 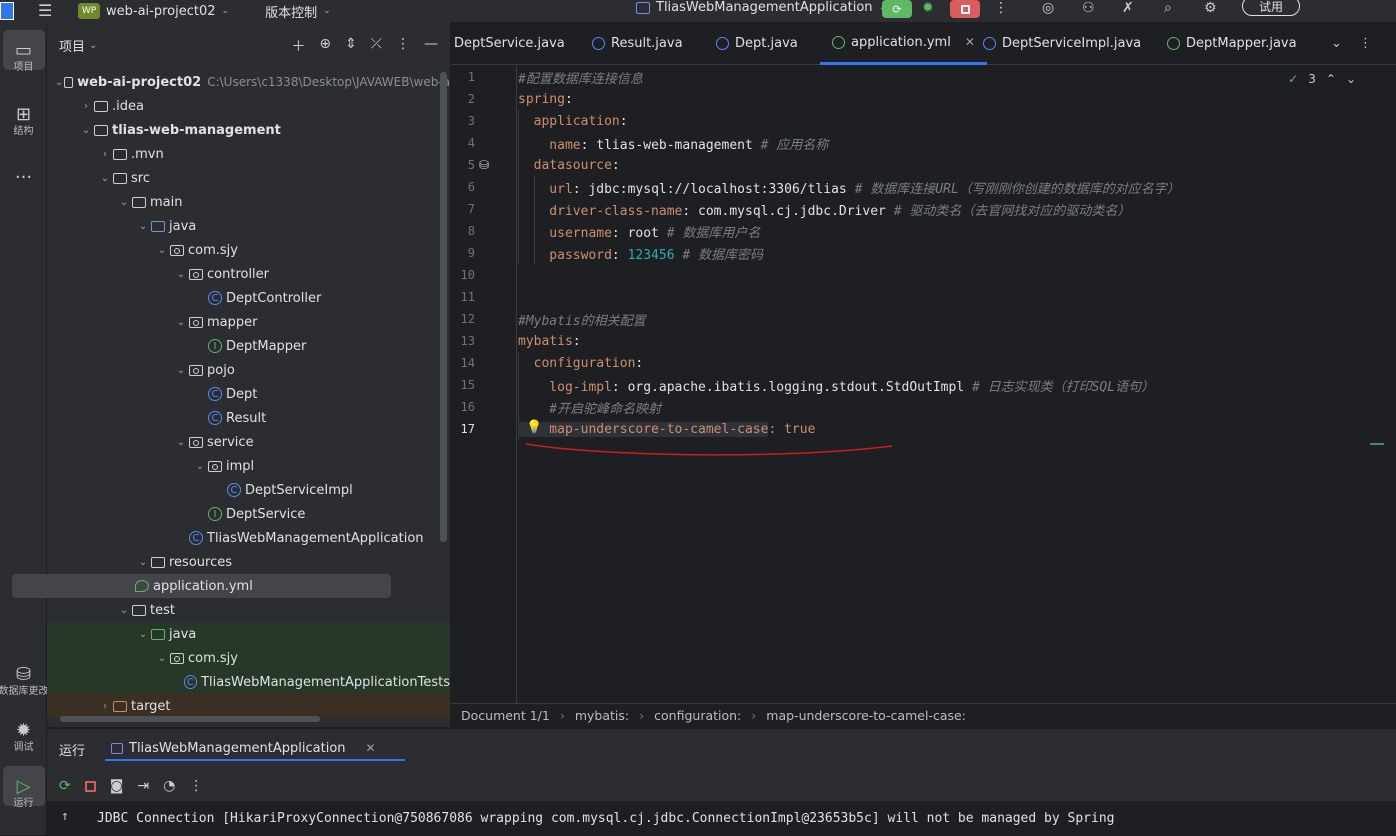 What do you see at coordinates (248, 610) in the screenshot?
I see `tree-item: ⌄ test` at bounding box center [248, 610].